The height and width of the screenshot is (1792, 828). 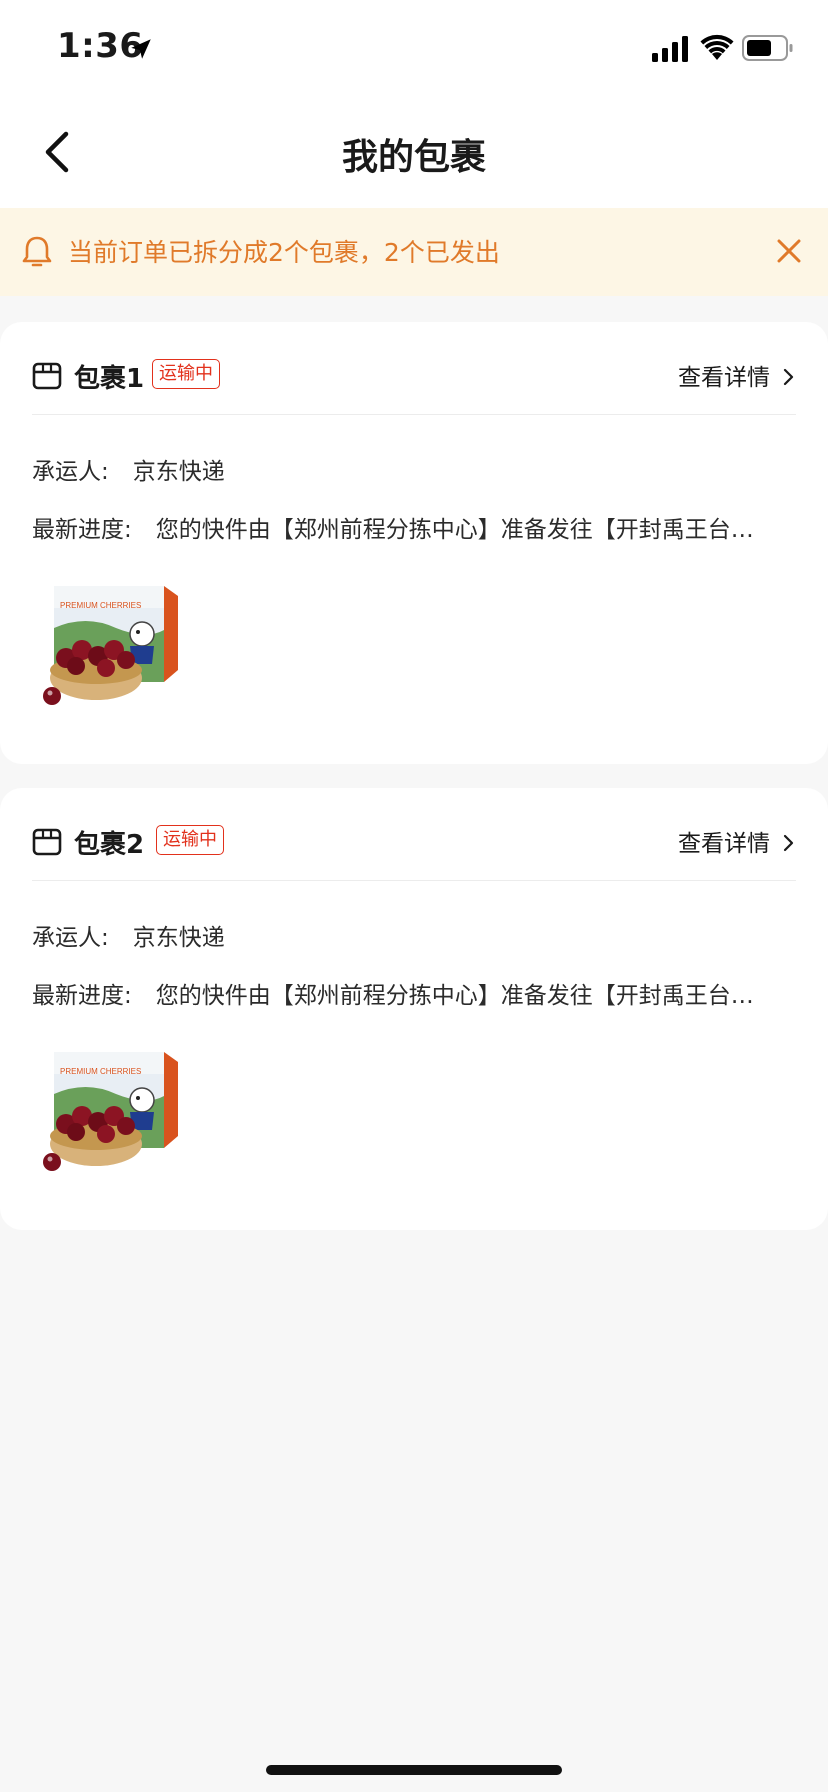 I want to click on wifi-icon, so click(x=717, y=47).